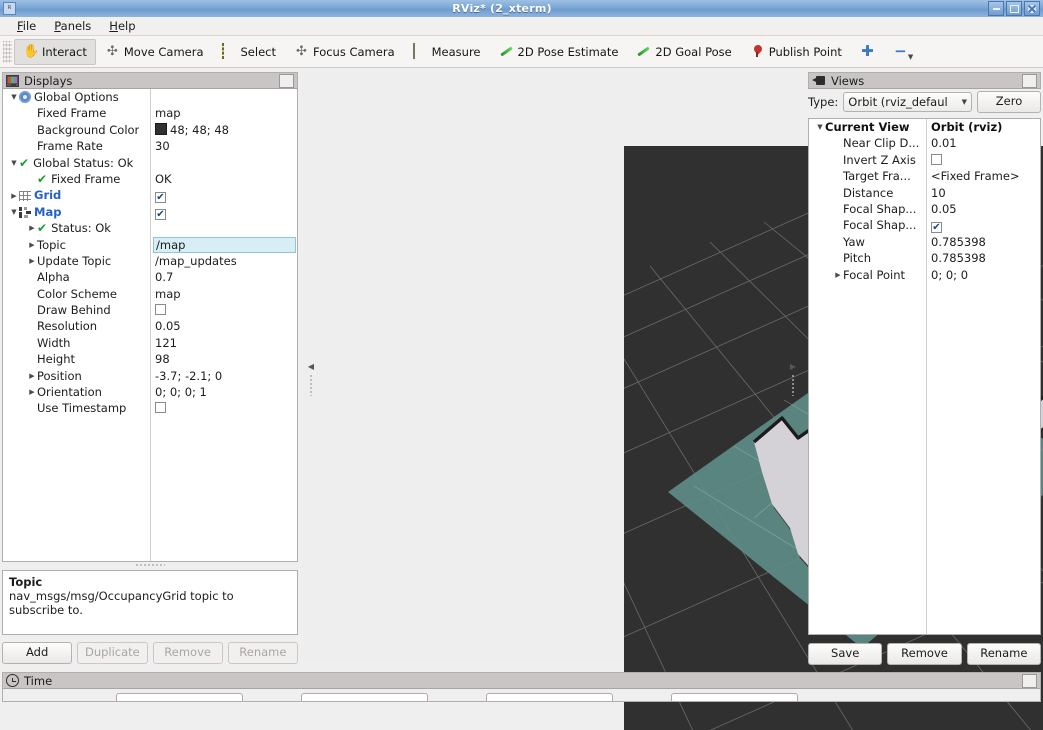 Image resolution: width=1043 pixels, height=730 pixels. What do you see at coordinates (150, 310) in the screenshot?
I see `displays-tree-row: Draw Behind` at bounding box center [150, 310].